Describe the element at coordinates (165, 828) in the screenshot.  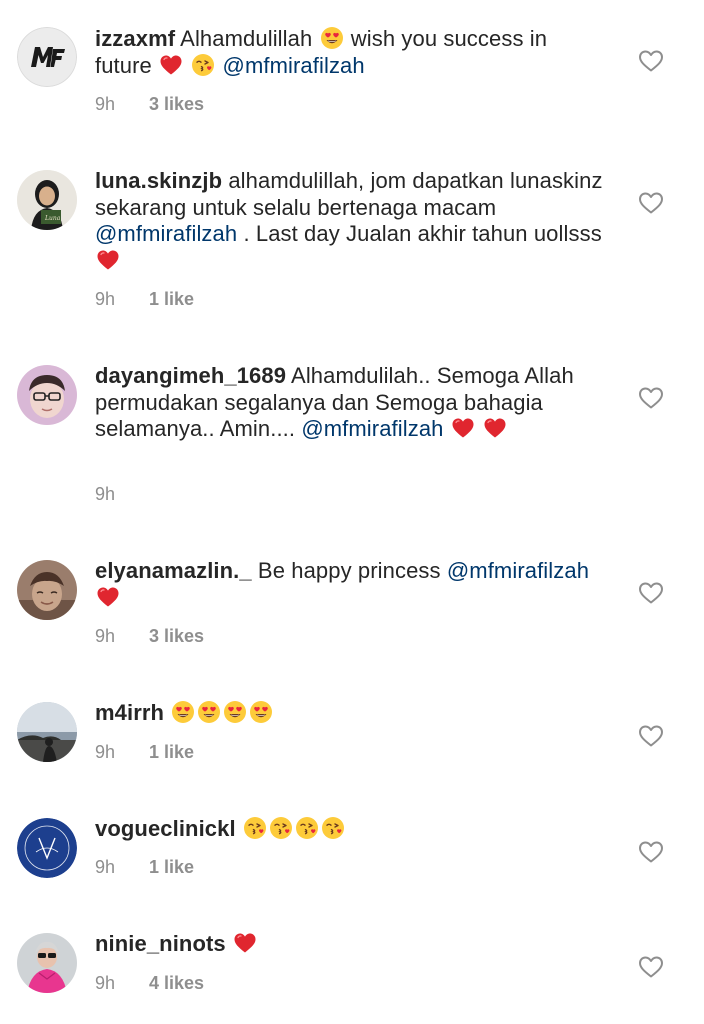
I see `comment-username: vogueclinickl` at that location.